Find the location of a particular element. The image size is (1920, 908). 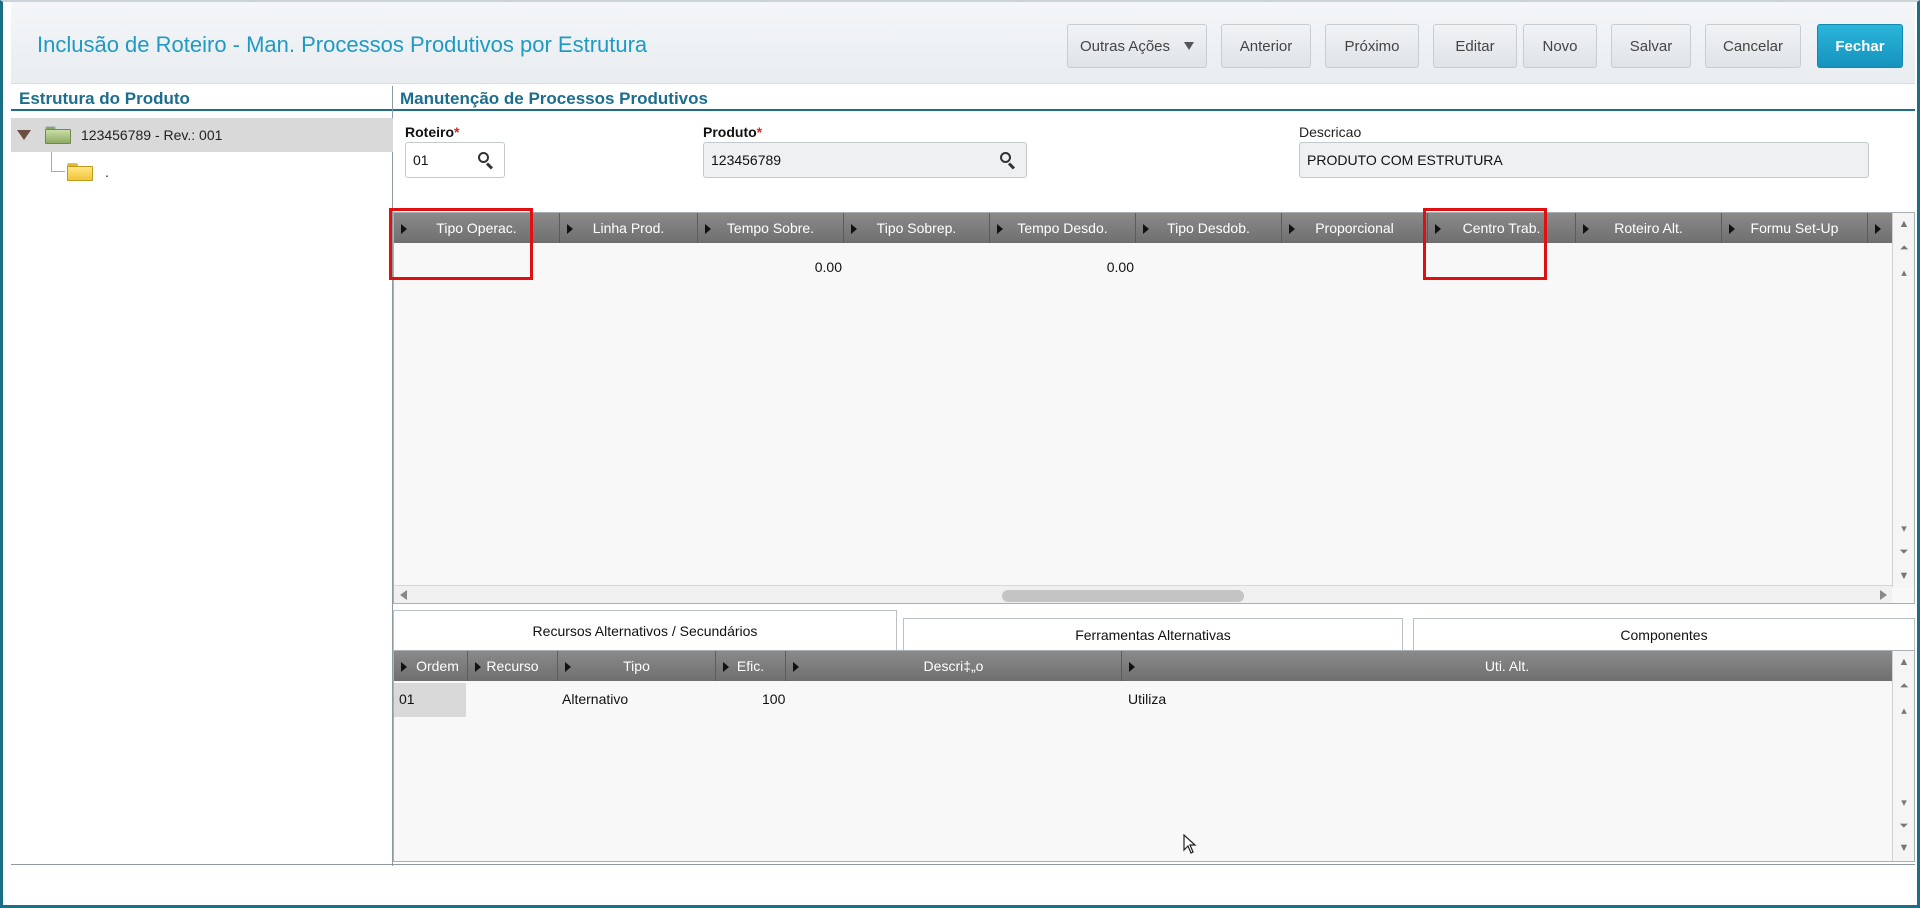

tree-node-child: . is located at coordinates (88, 172).